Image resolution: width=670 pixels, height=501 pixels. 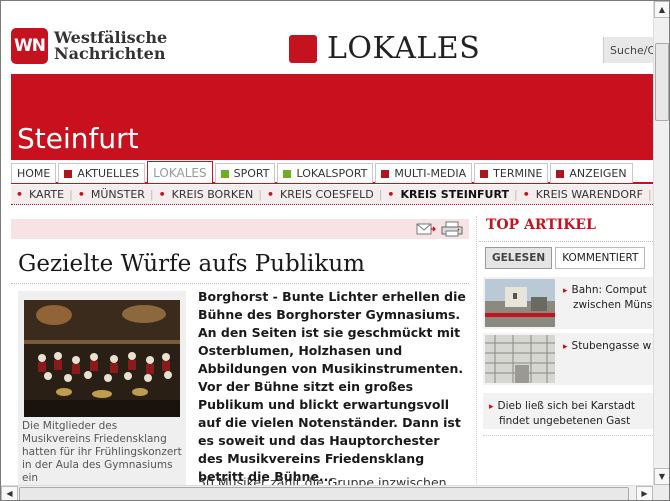 I want to click on article-photo, so click(x=102, y=358).